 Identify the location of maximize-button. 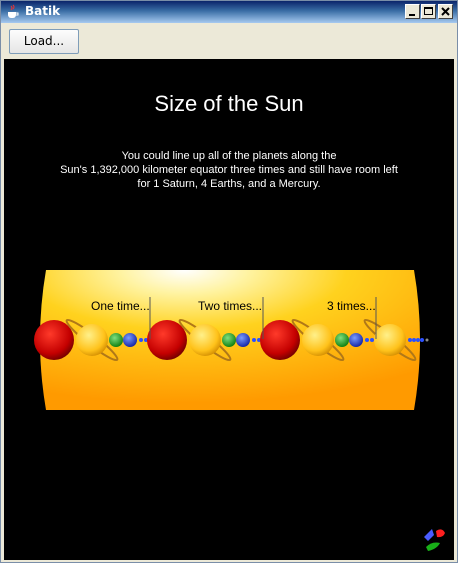
(428, 11).